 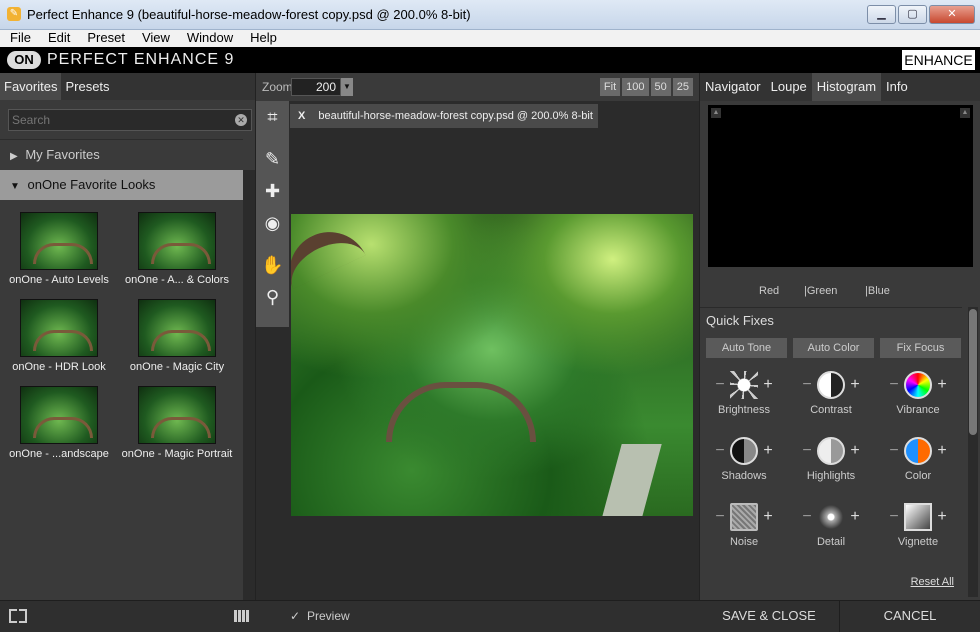 What do you see at coordinates (31, 86) in the screenshot?
I see `tab-favorites: Favorites` at bounding box center [31, 86].